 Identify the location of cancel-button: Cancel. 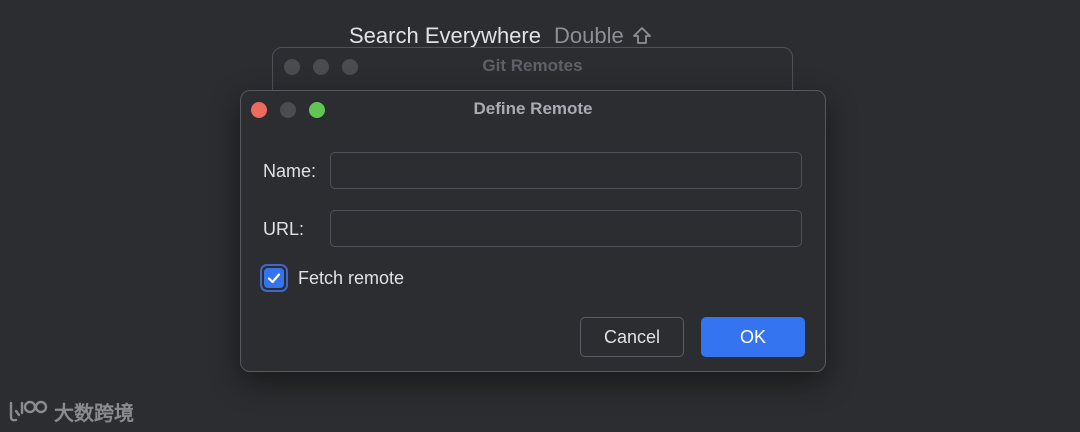
(632, 337).